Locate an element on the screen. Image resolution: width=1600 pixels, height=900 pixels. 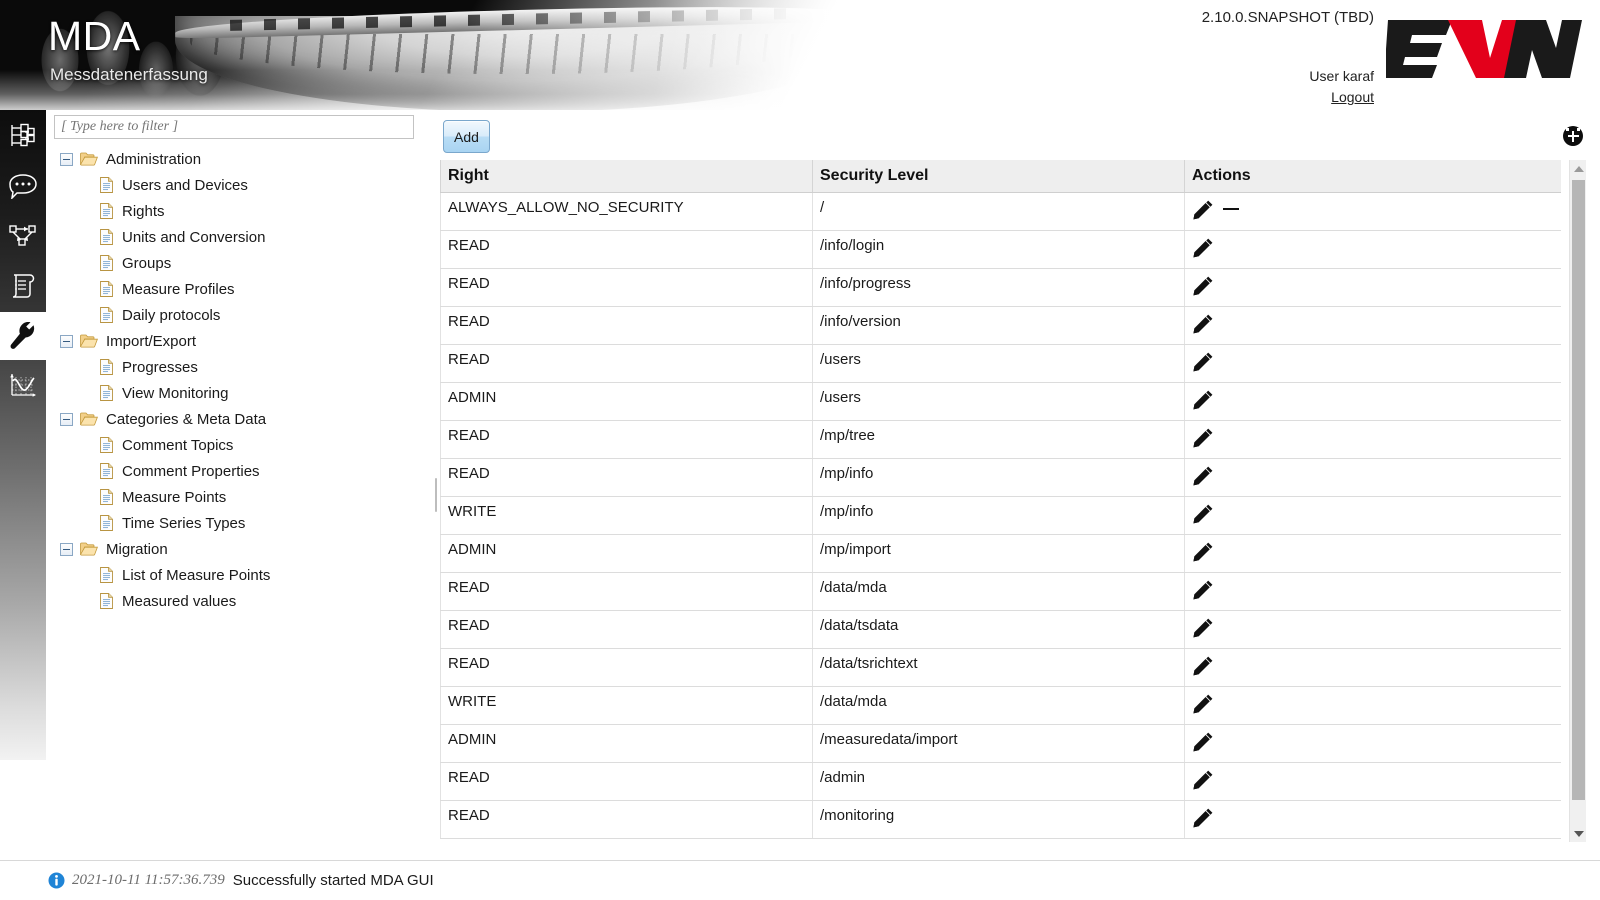
tree-filter-input is located at coordinates (234, 127).